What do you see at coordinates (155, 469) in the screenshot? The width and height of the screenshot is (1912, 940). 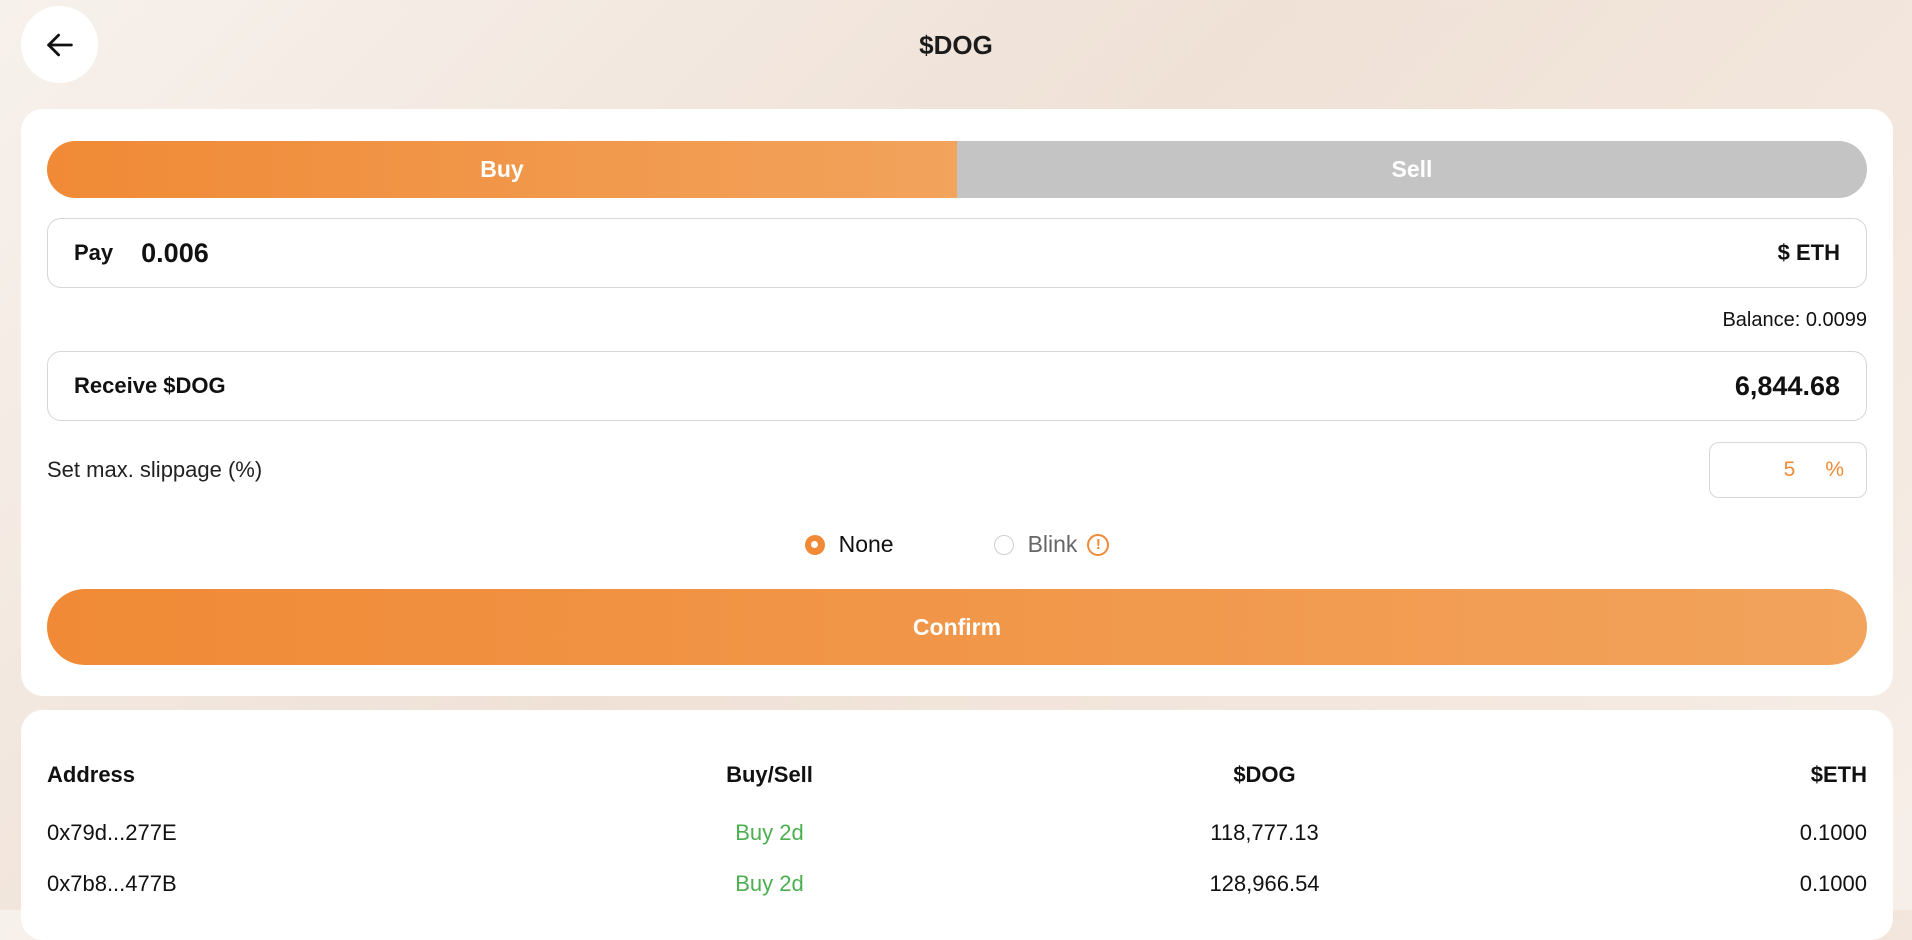 I see `slippage-label: Set max. slippage (%)` at bounding box center [155, 469].